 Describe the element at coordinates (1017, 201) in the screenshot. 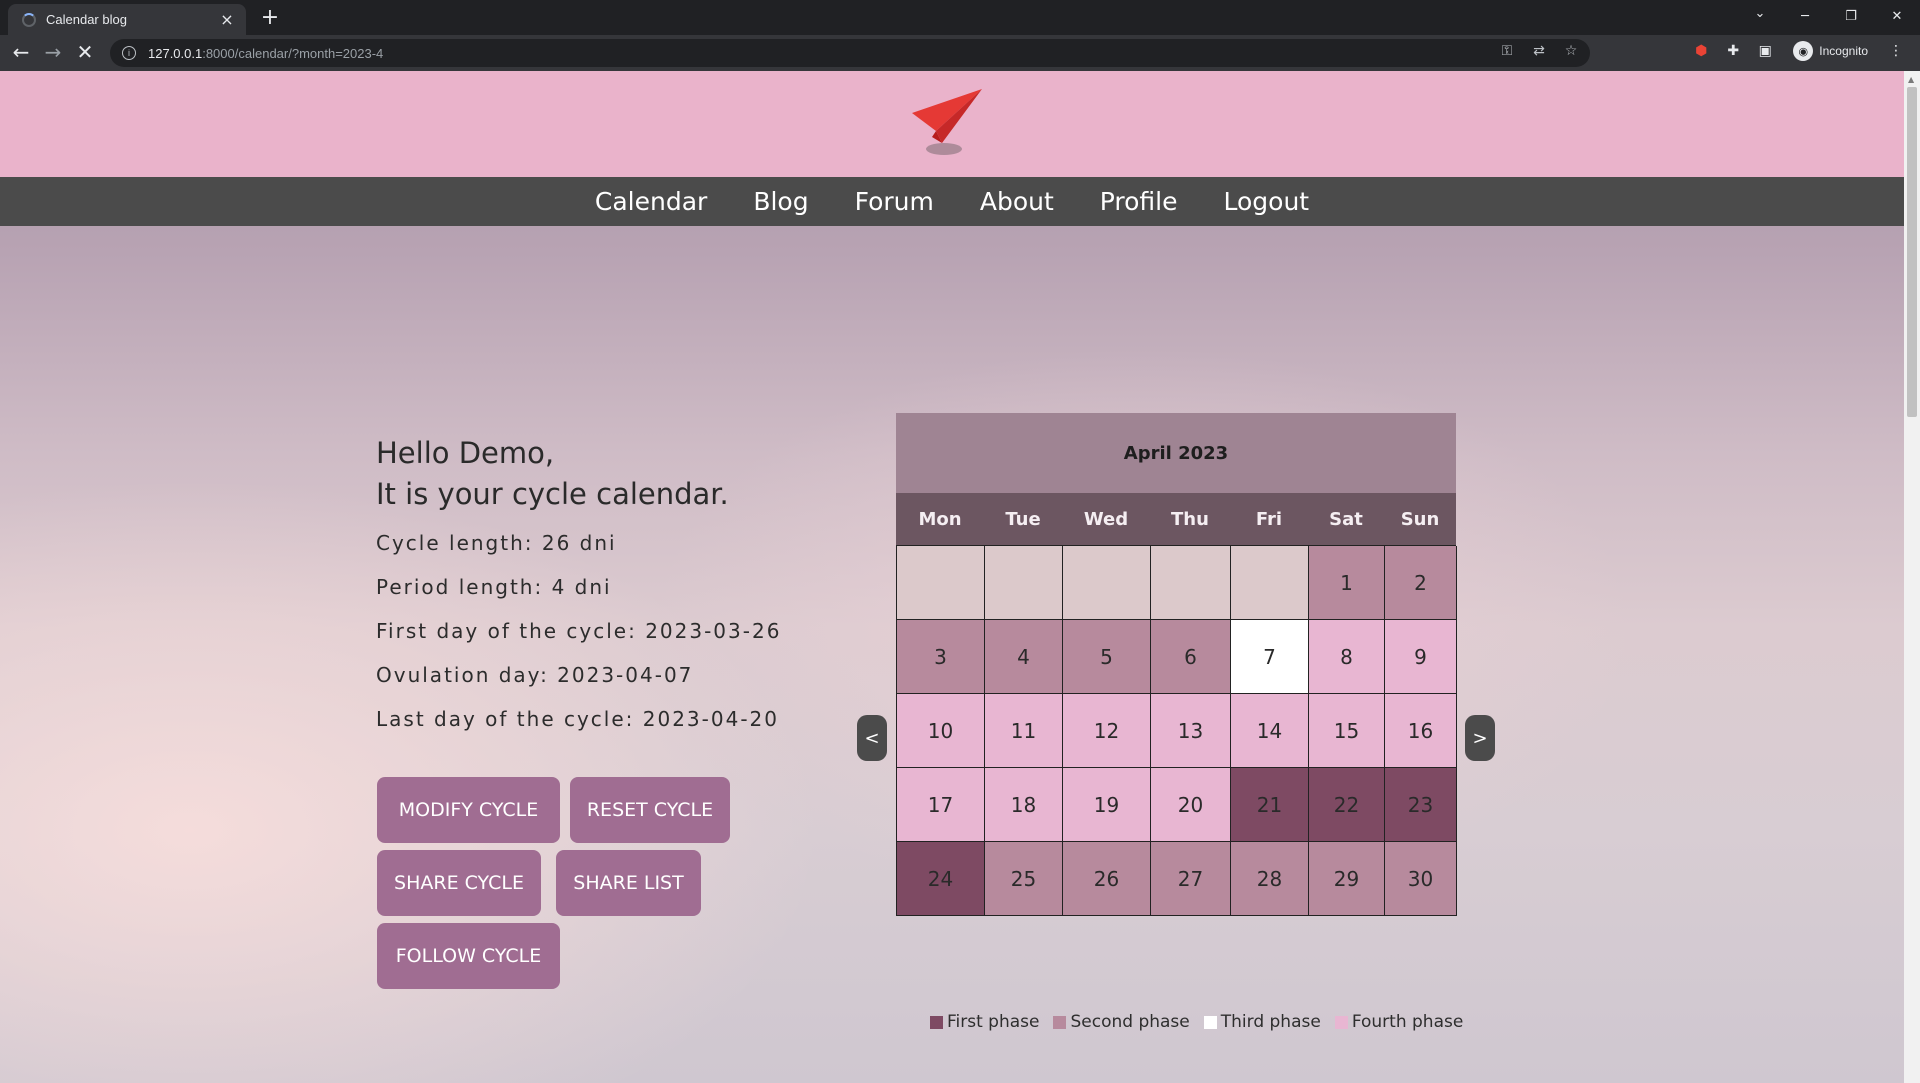

I see `nav-about: About` at that location.